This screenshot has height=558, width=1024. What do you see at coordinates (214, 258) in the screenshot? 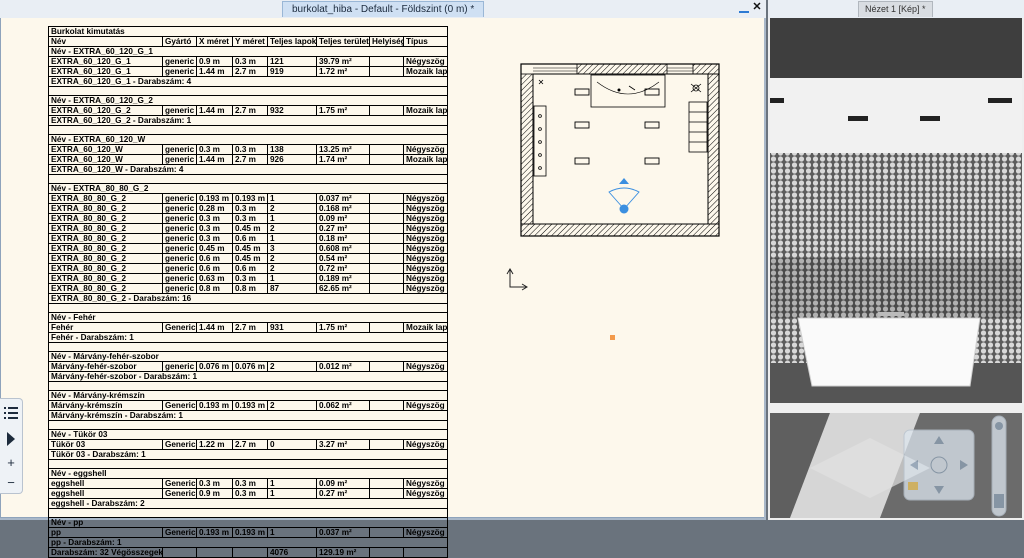
I see `table-cell: 0.6 m` at bounding box center [214, 258].